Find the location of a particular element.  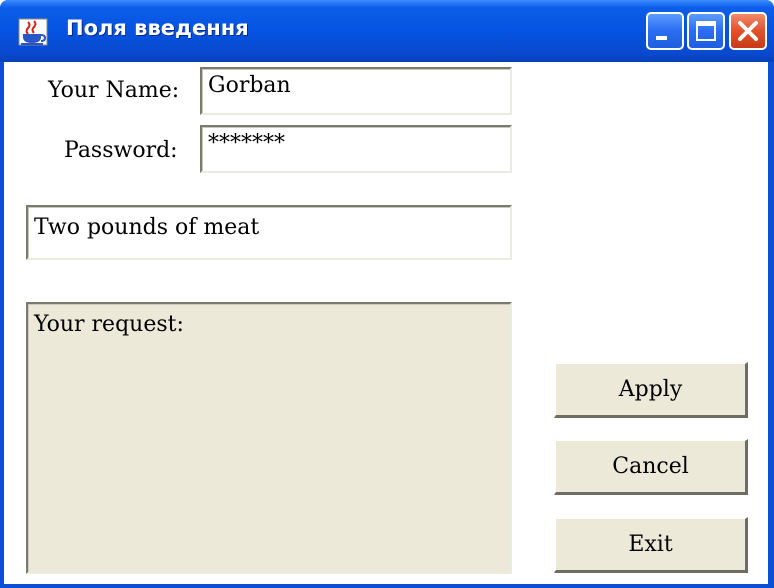

maximize-button is located at coordinates (706, 31).